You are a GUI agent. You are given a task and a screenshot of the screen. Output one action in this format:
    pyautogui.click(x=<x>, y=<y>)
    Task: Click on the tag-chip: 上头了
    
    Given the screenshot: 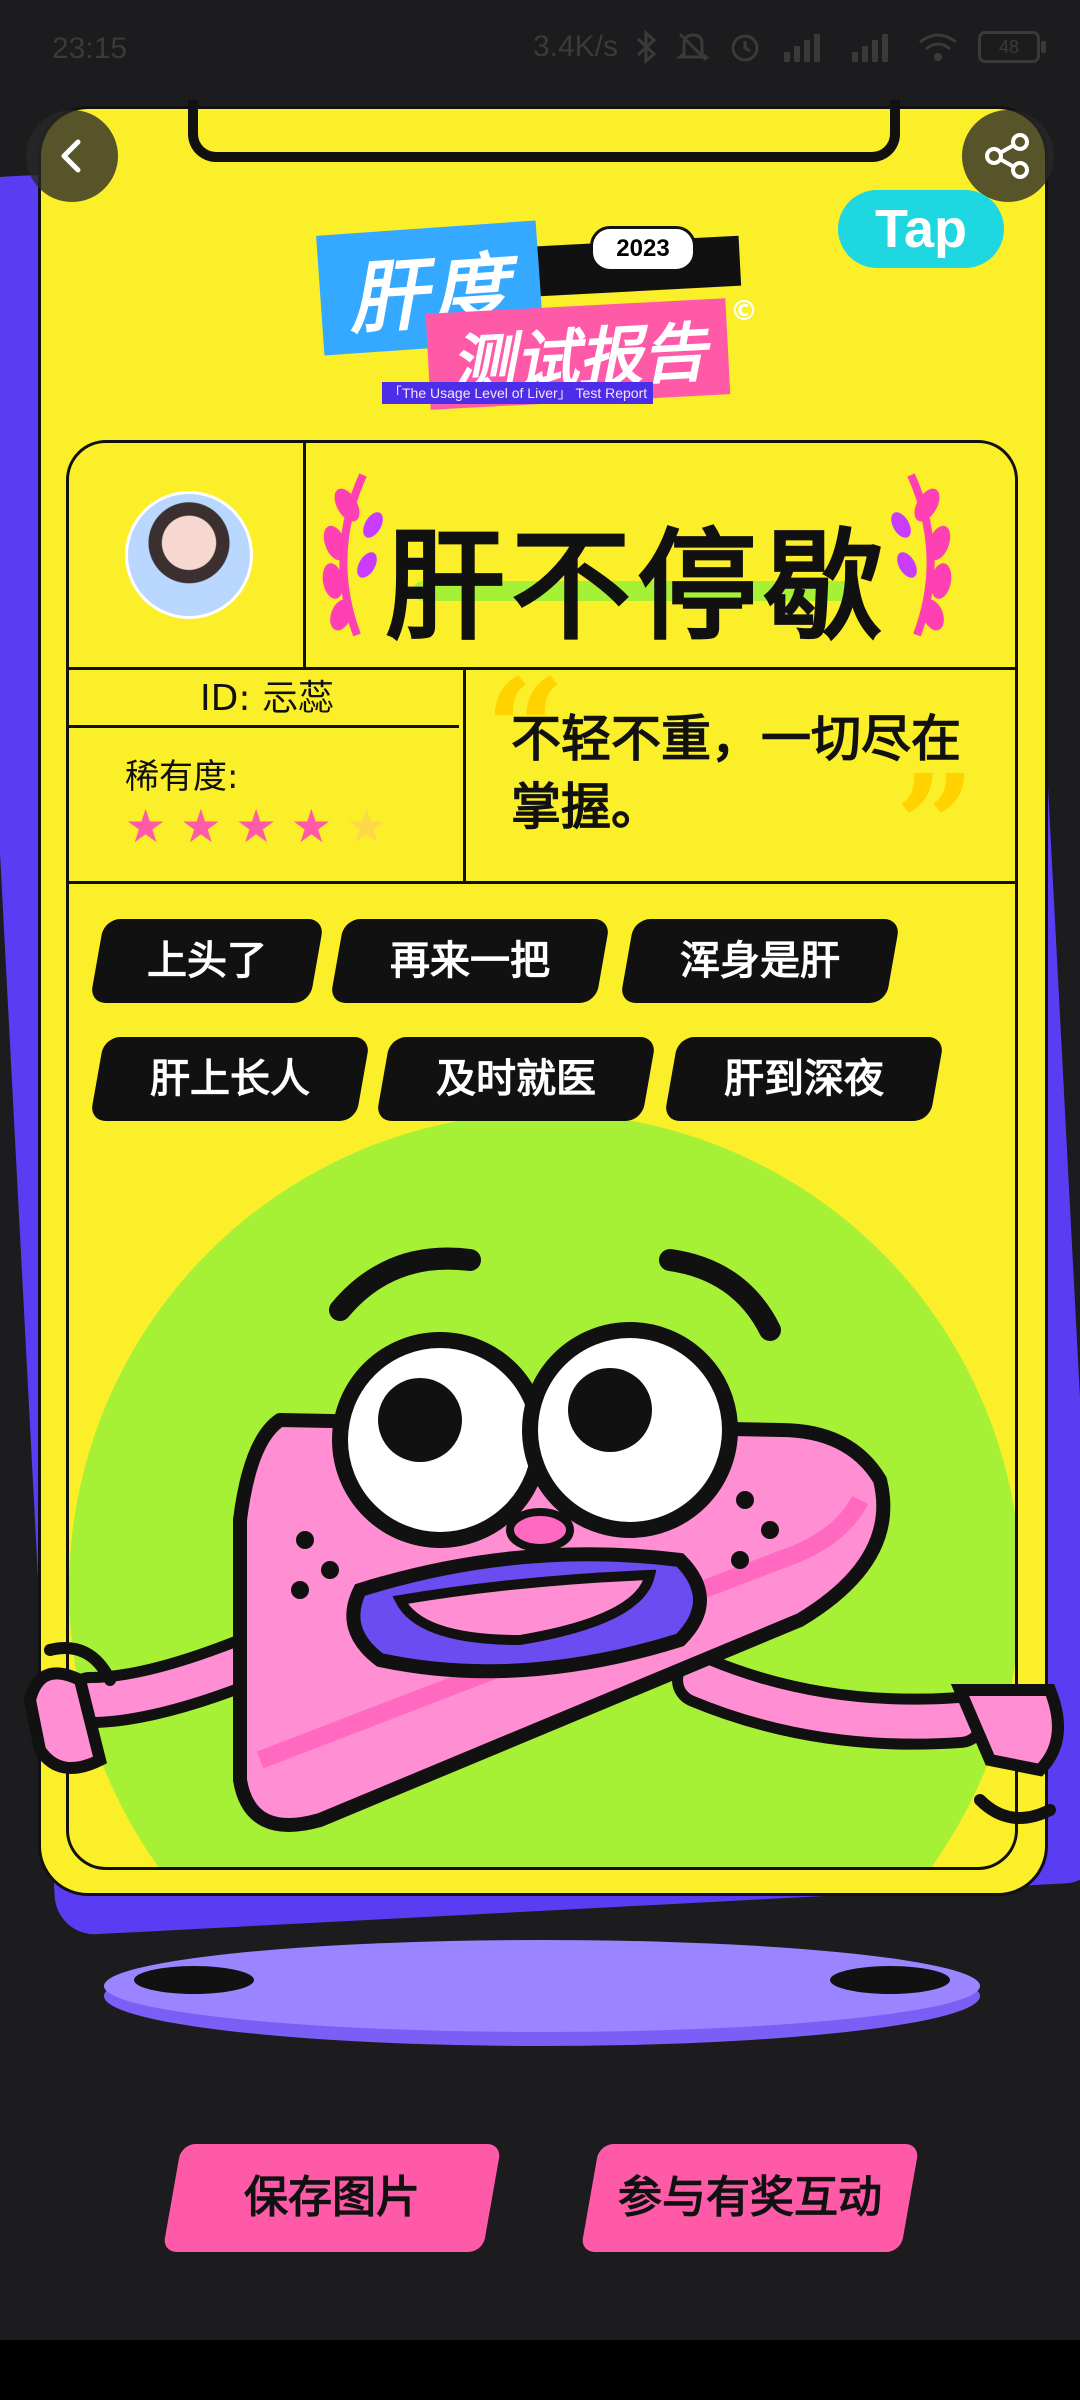 What is the action you would take?
    pyautogui.click(x=207, y=961)
    